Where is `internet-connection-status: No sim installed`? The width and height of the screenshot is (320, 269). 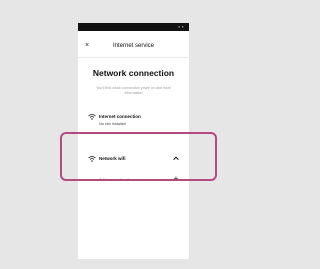
internet-connection-status: No sim installed is located at coordinates (112, 124).